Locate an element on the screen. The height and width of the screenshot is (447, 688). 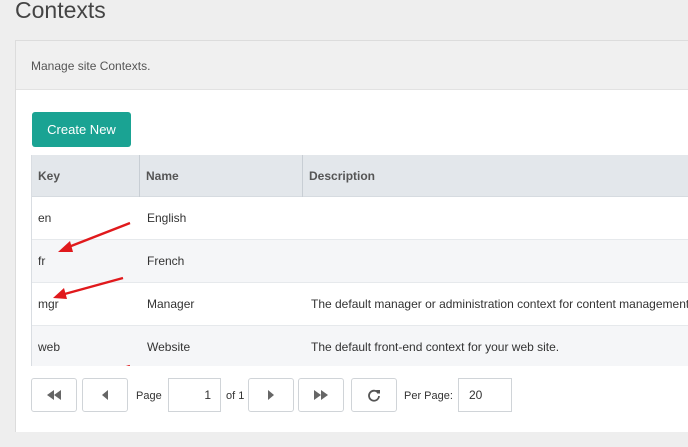
create-new-button: Create New is located at coordinates (81, 129).